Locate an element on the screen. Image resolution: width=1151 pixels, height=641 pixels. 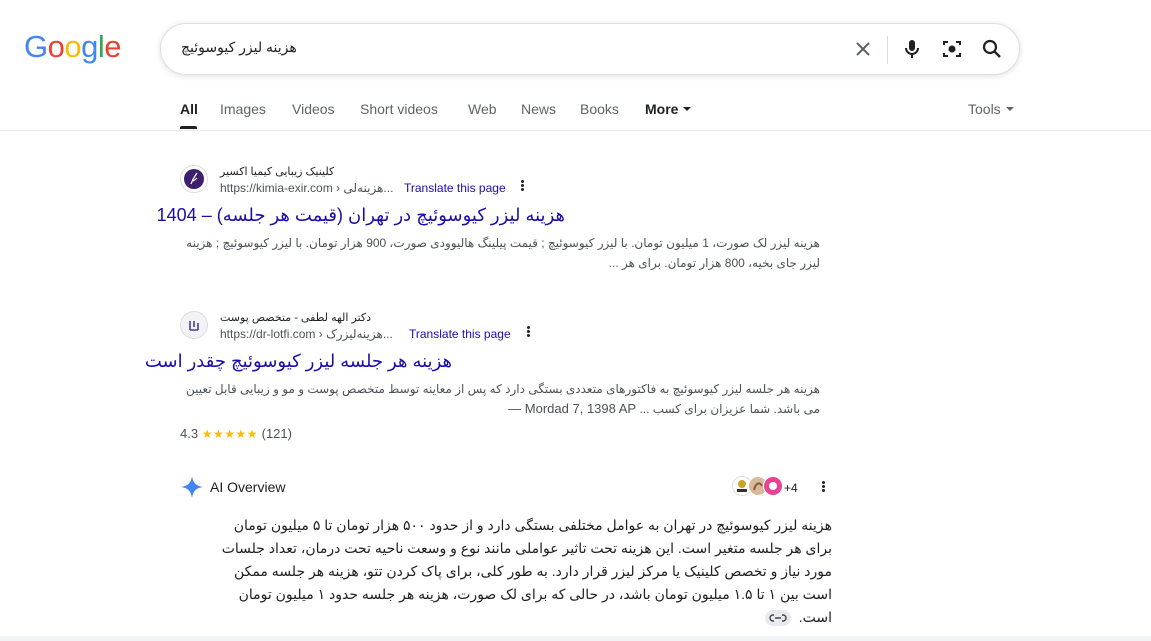
tab-web: Web is located at coordinates (482, 109).